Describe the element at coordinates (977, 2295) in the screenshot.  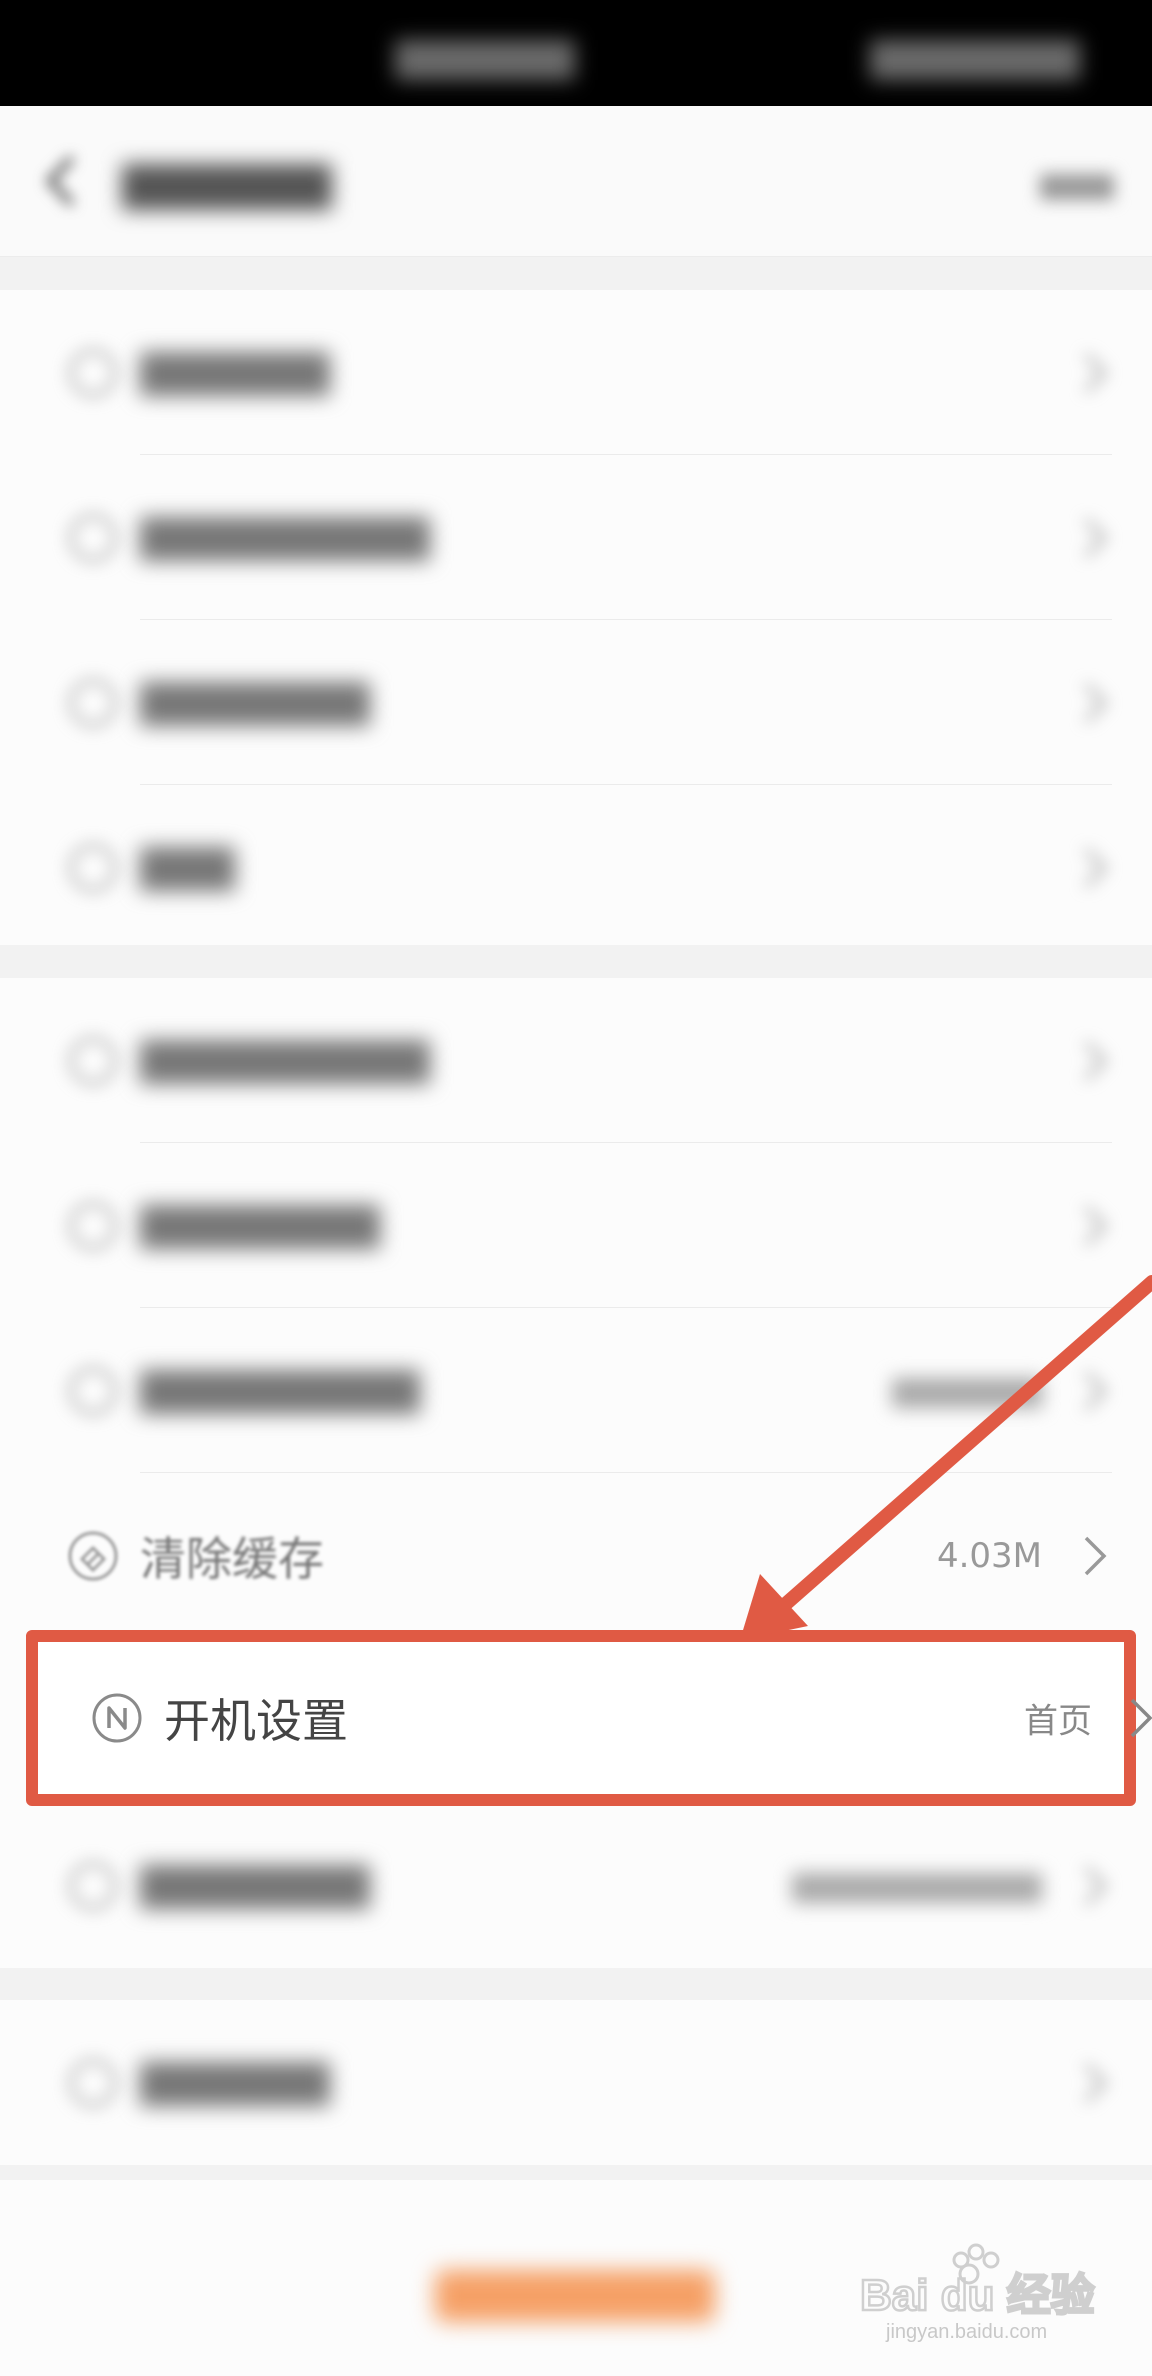
I see `watermark-brand: Bai du 经验` at that location.